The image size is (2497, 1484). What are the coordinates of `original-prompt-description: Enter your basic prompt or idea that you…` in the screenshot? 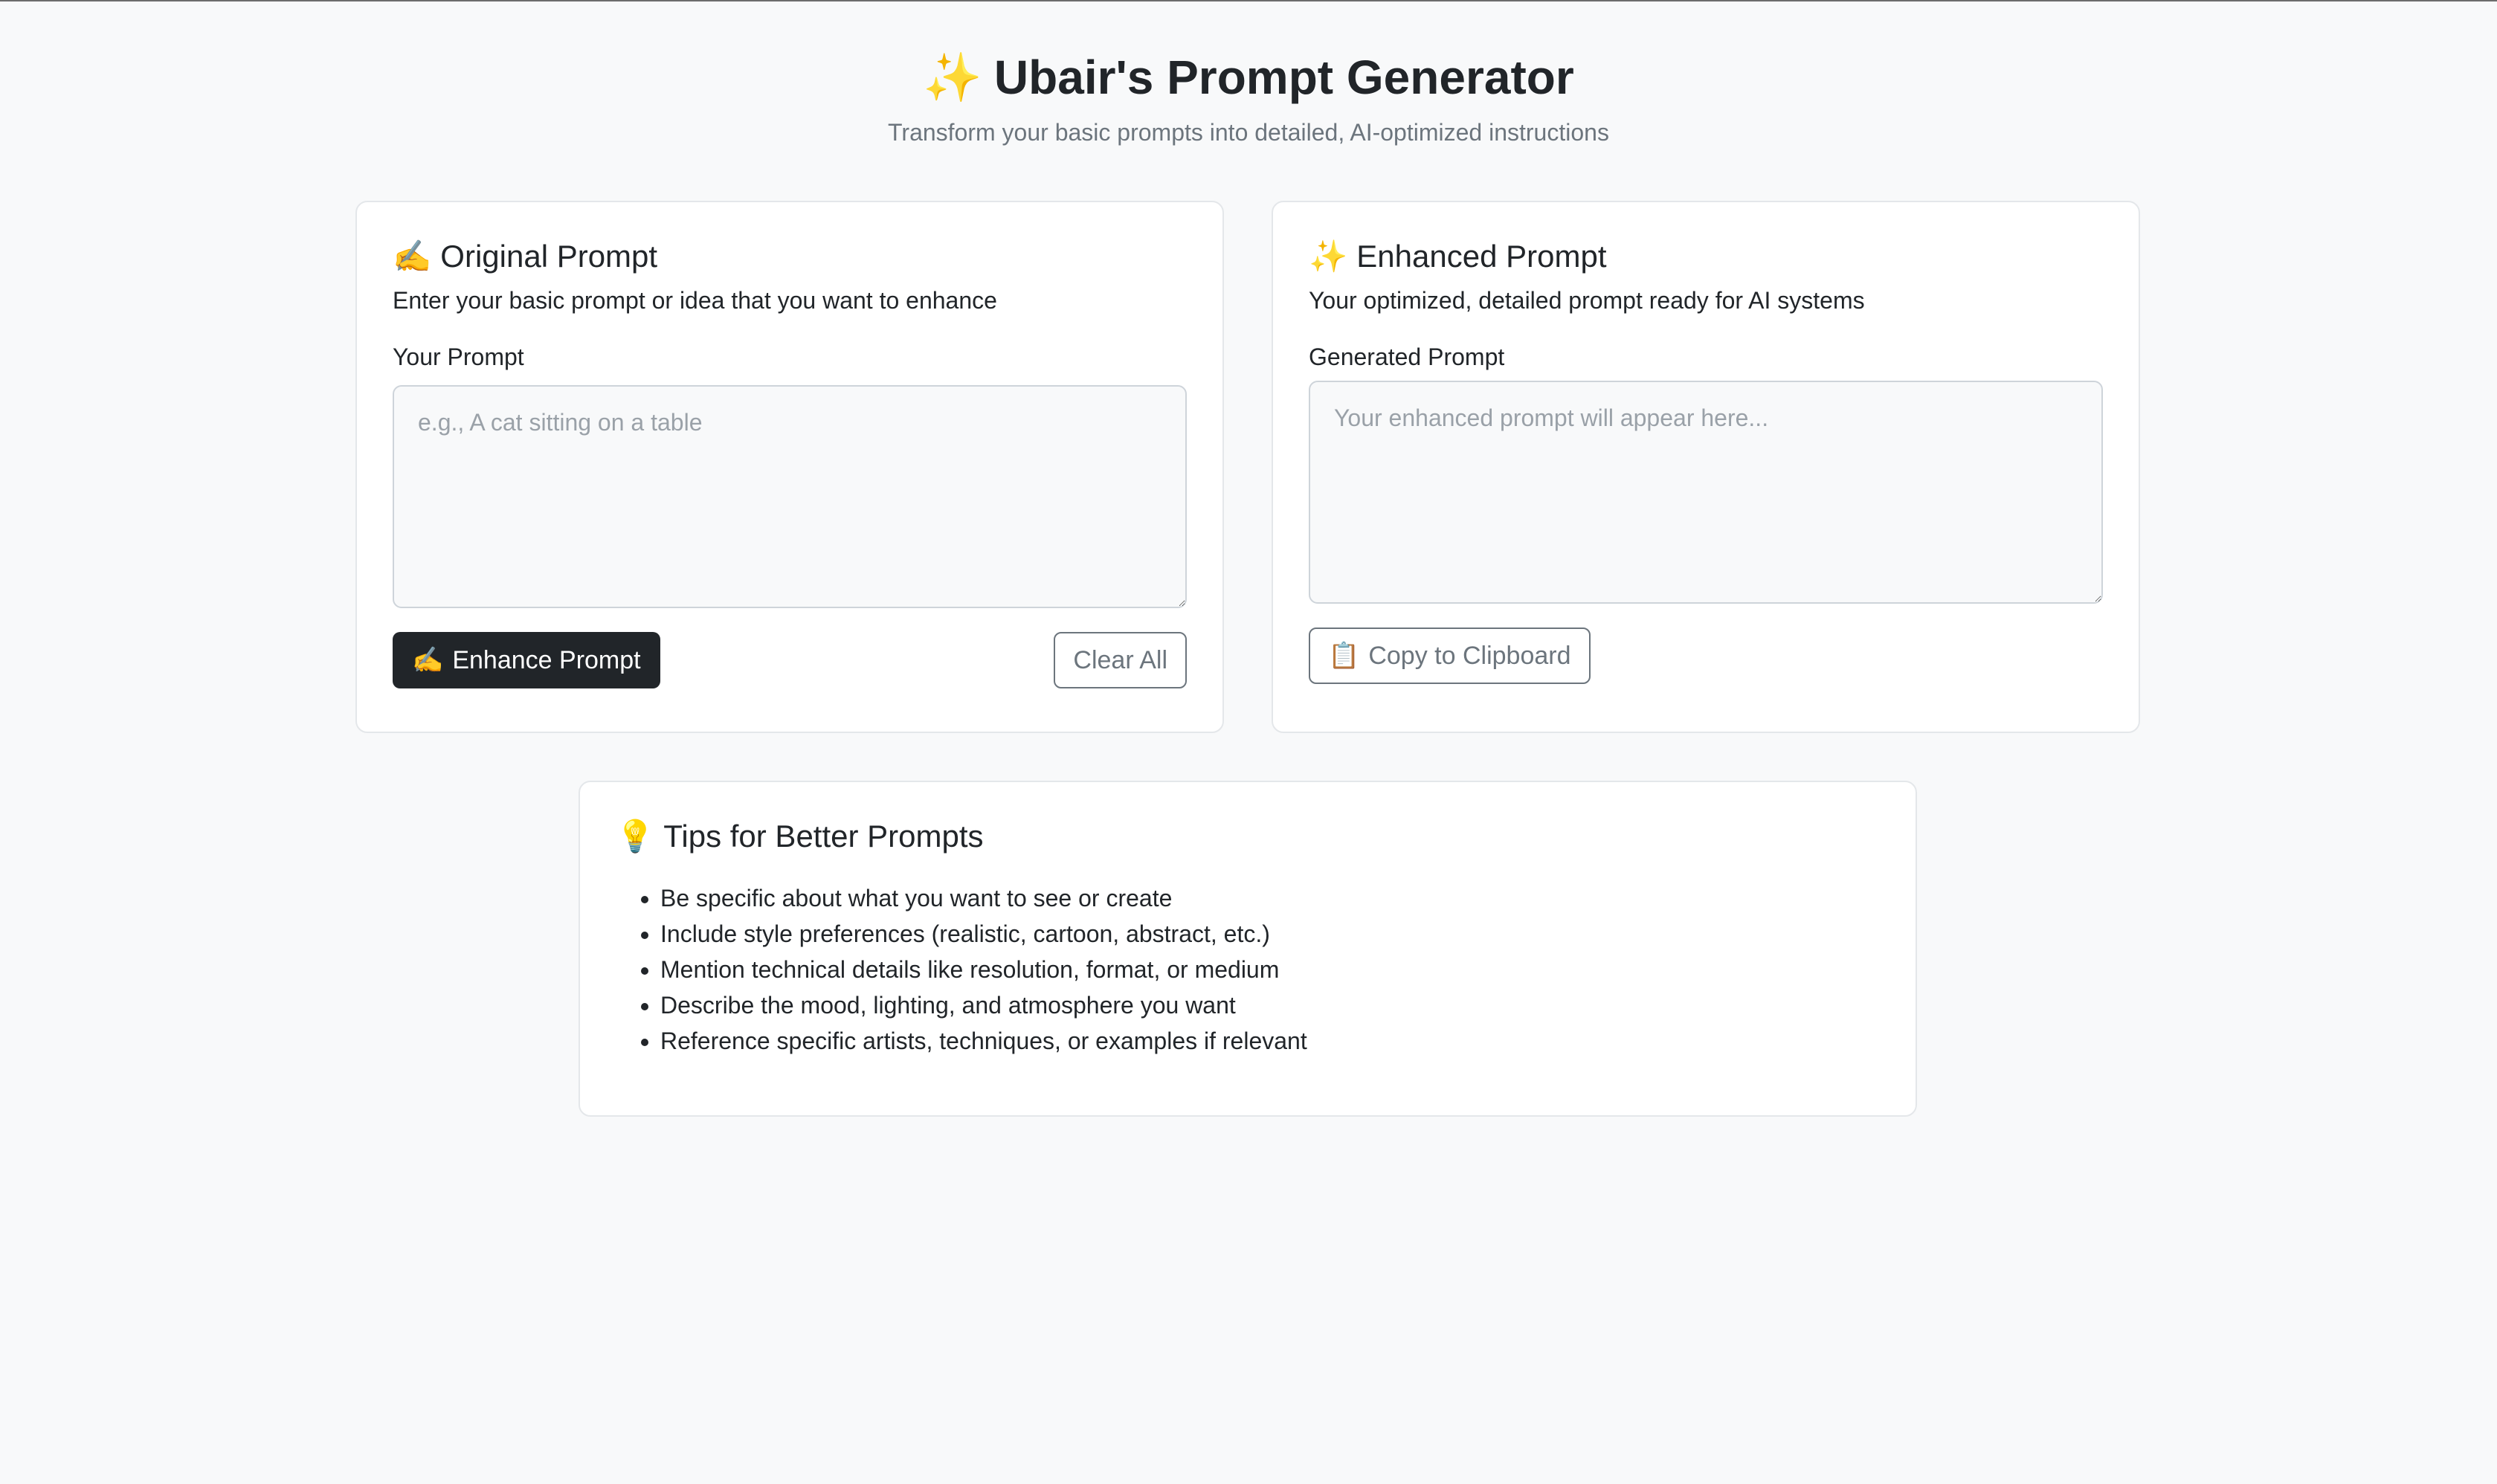 It's located at (695, 300).